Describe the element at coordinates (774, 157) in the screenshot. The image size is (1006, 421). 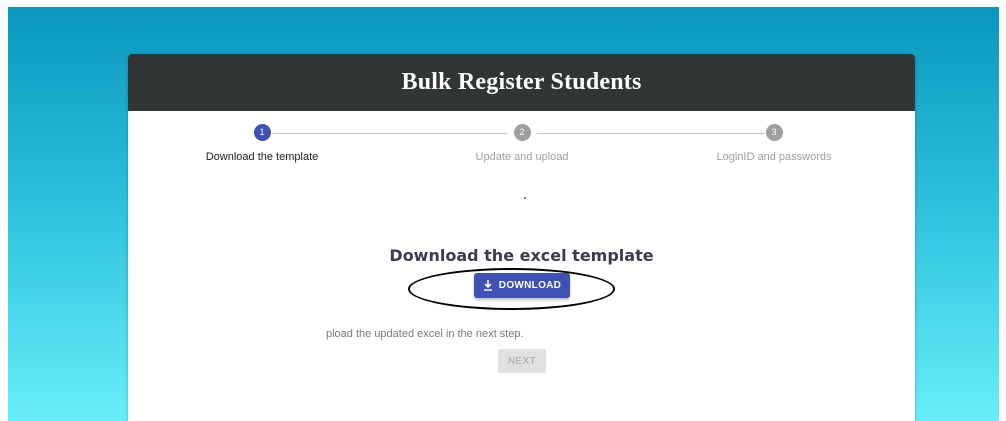
I see `step-label: LoginID and passwords` at that location.